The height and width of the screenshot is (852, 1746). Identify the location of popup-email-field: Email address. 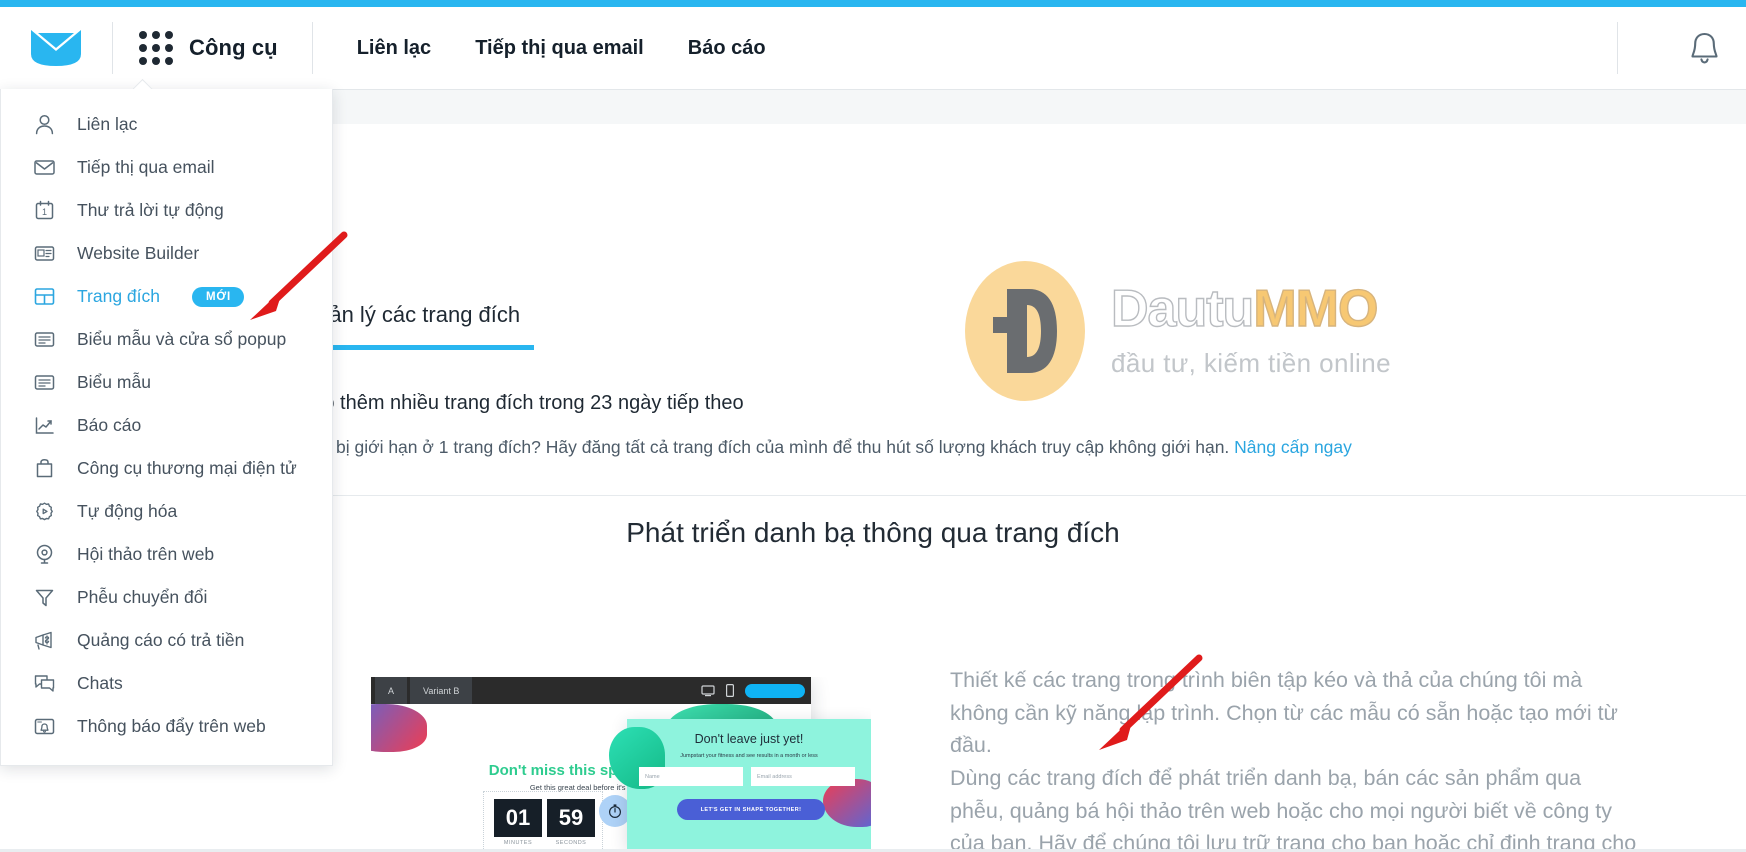
(803, 776).